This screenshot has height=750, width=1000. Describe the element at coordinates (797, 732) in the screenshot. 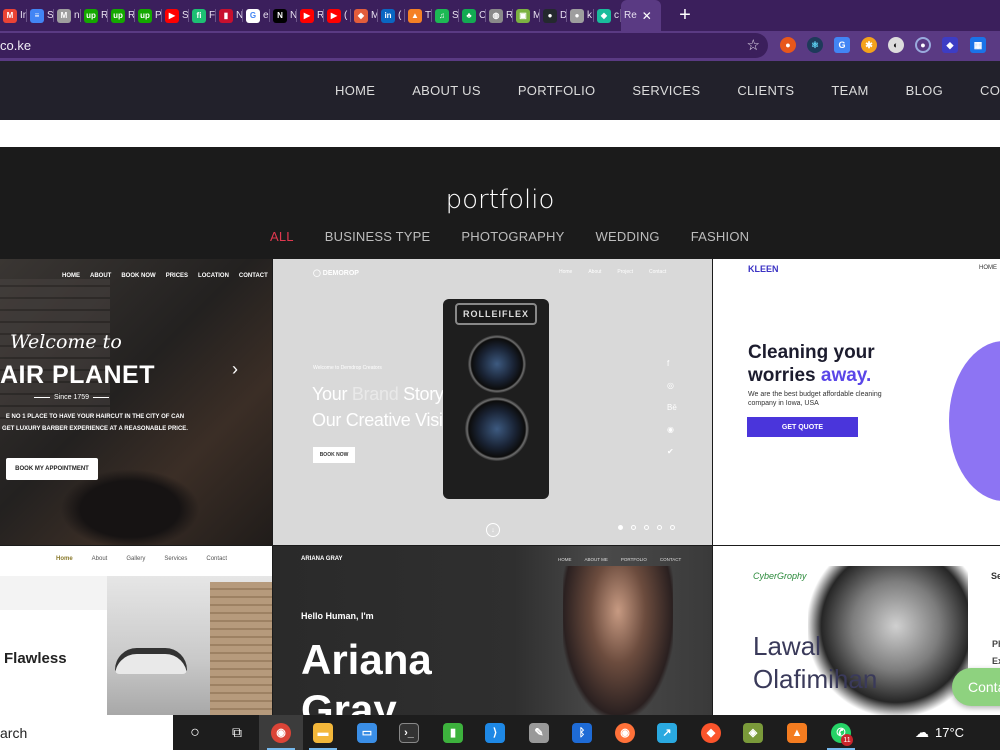

I see `vlc-icon: ▲` at that location.